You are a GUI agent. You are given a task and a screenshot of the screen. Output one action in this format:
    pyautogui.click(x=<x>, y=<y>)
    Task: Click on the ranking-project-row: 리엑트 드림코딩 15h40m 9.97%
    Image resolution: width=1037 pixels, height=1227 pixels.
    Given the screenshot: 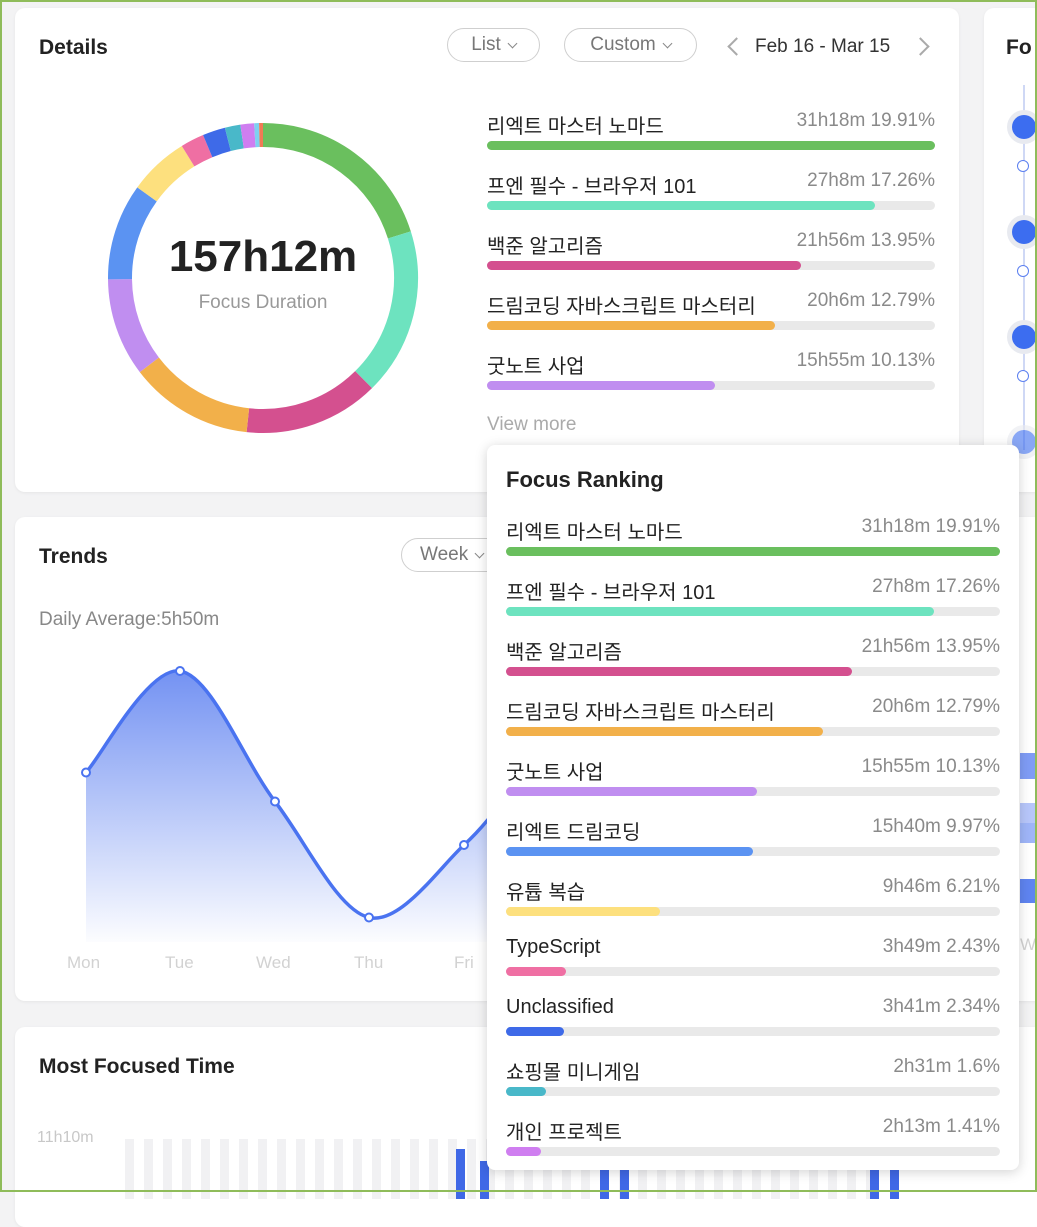 What is the action you would take?
    pyautogui.click(x=753, y=838)
    